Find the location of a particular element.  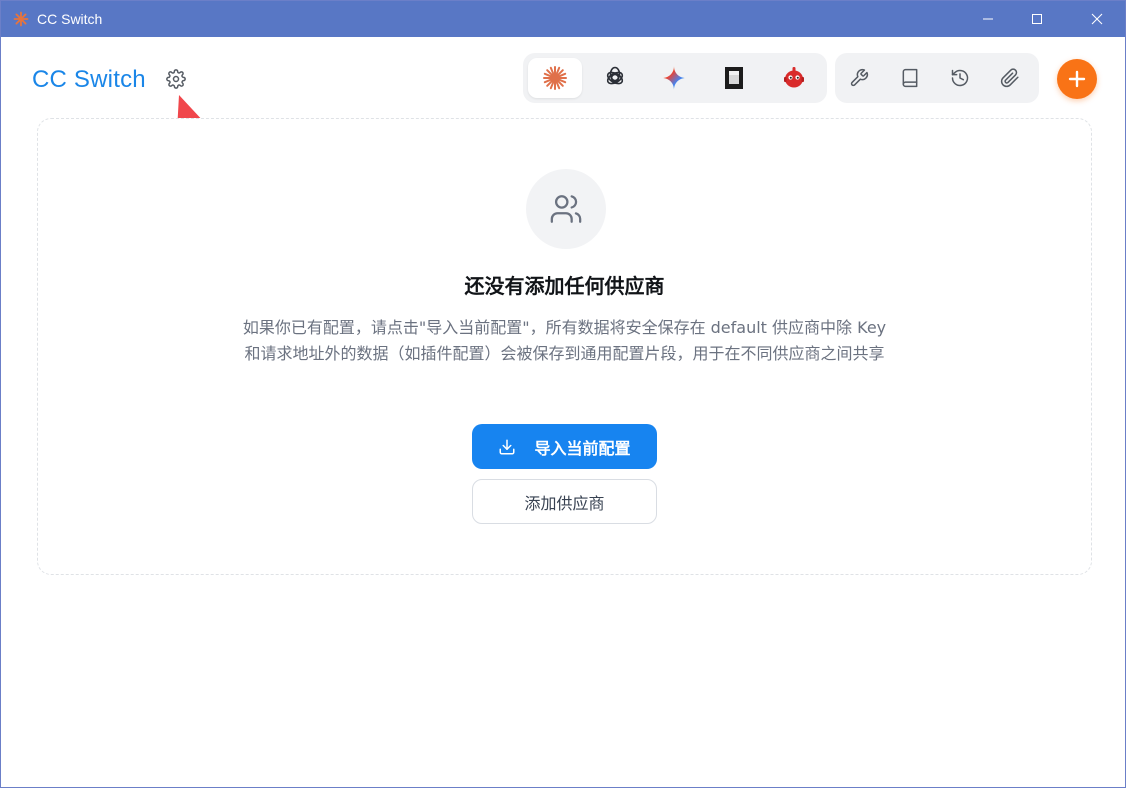

close-icon is located at coordinates (1097, 19).